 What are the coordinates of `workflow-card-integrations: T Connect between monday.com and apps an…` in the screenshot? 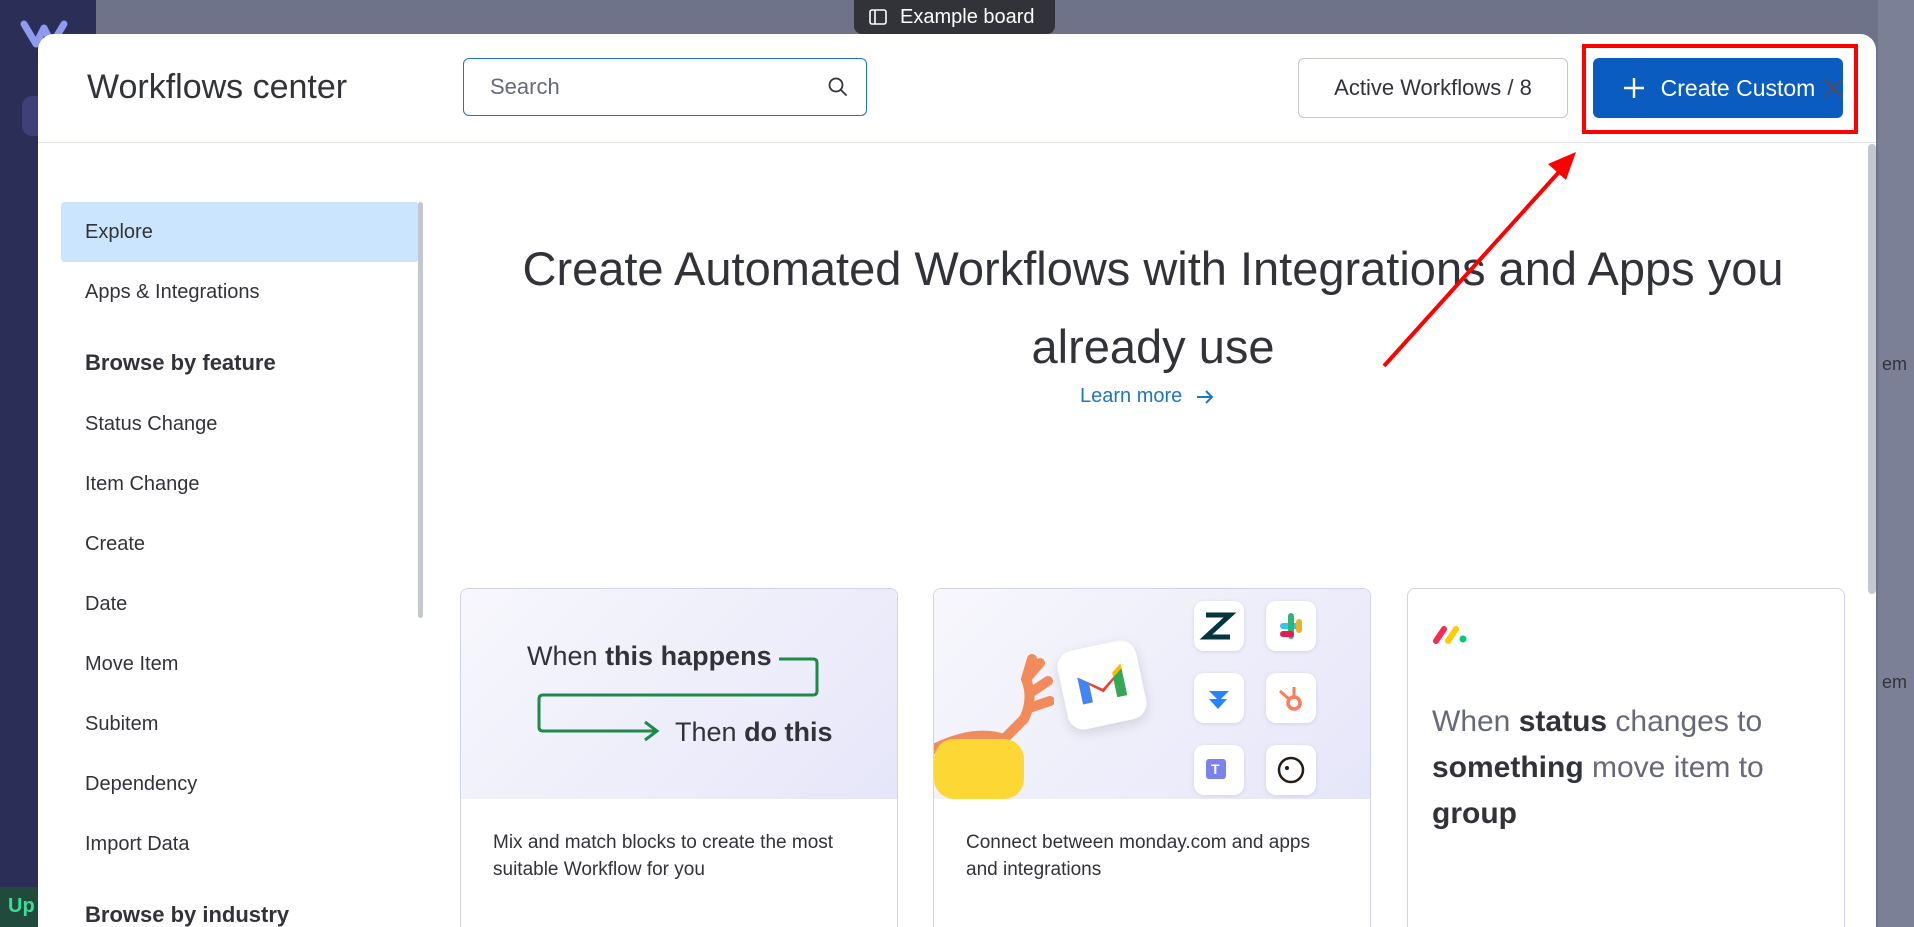 It's located at (1152, 757).